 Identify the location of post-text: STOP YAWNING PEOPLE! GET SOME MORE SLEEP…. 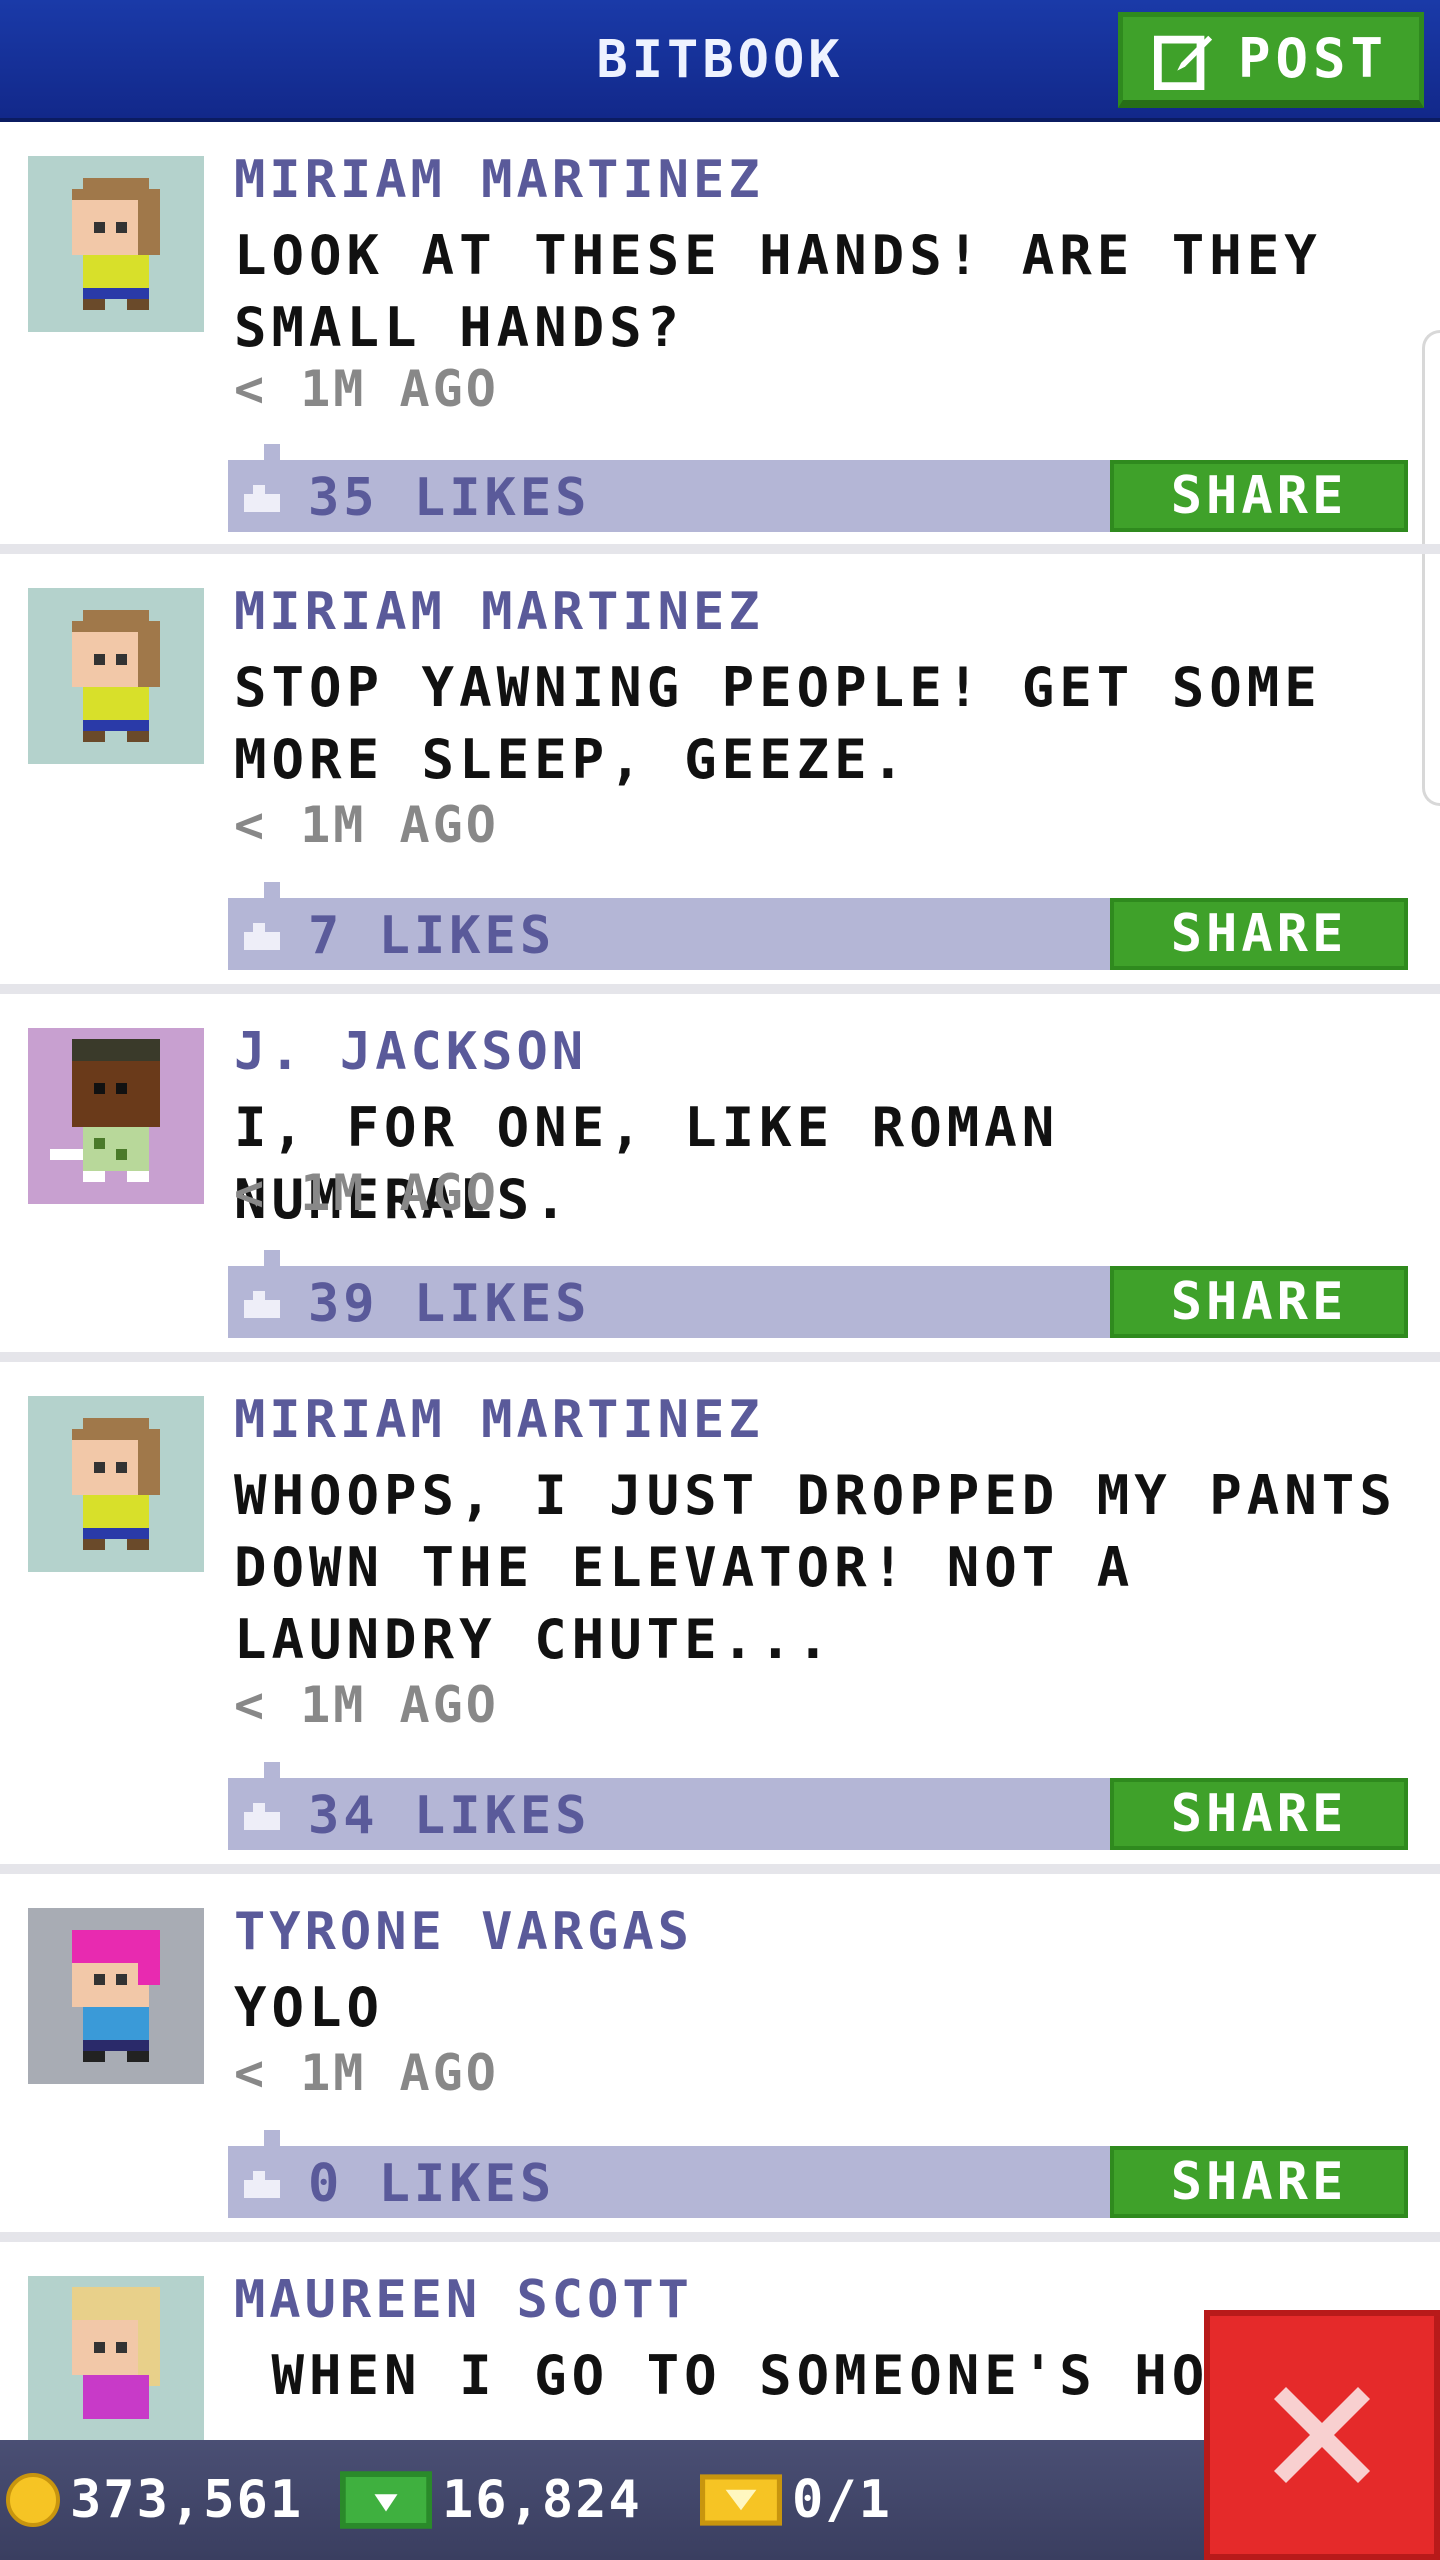
(778, 723).